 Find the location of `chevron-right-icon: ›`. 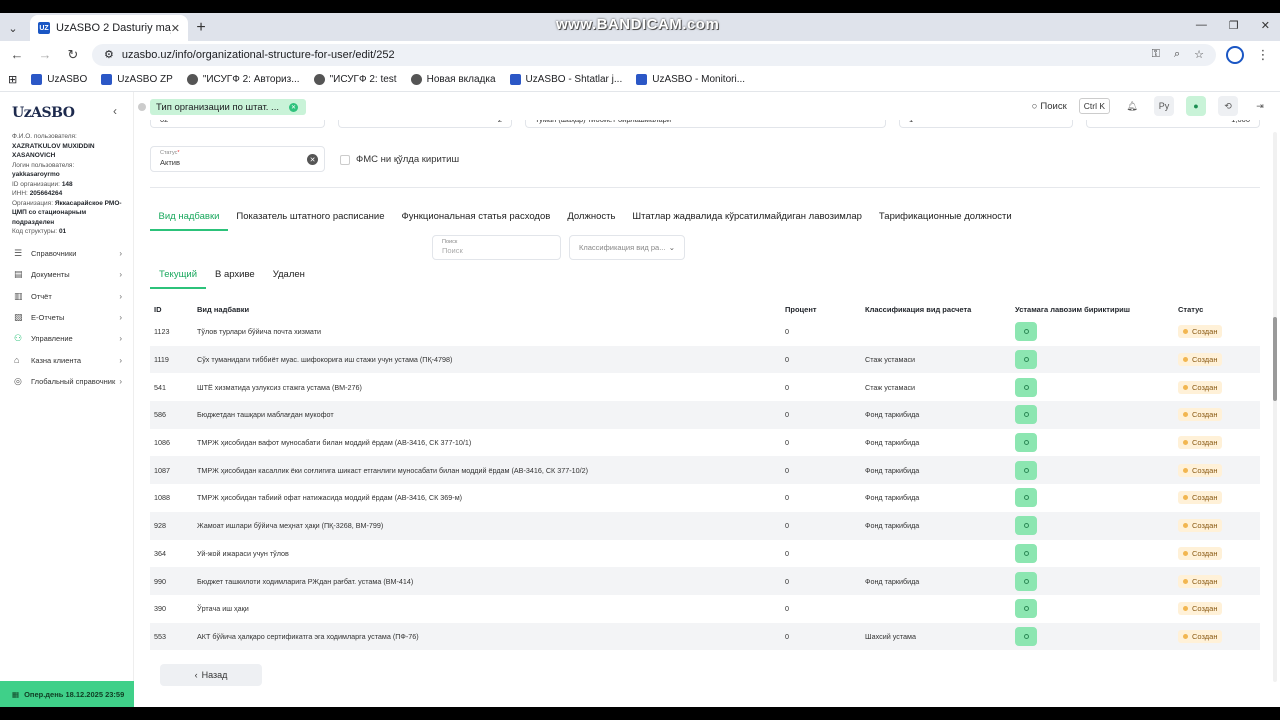

chevron-right-icon: › is located at coordinates (120, 296).